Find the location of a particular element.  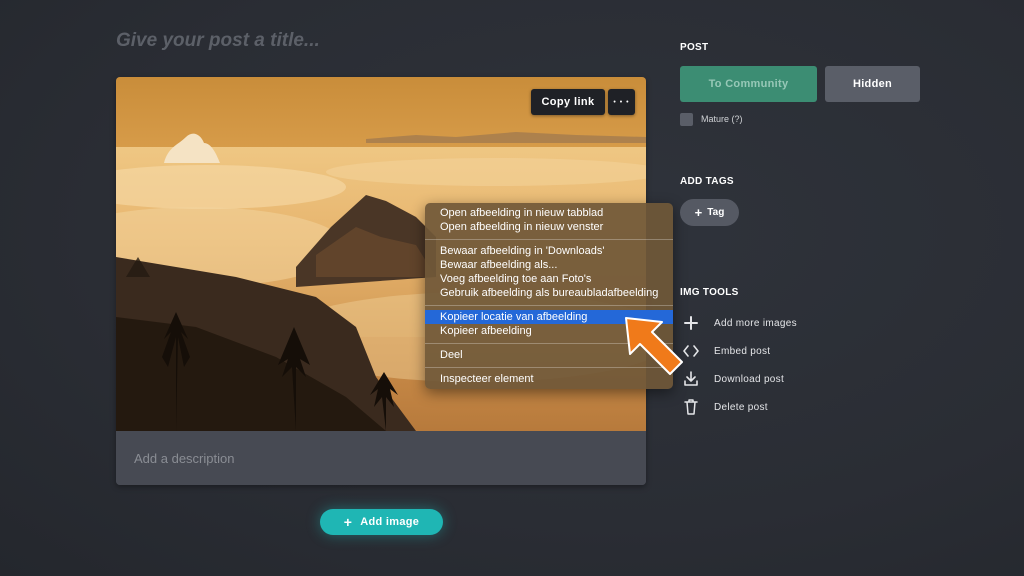

download-post-button: Download post is located at coordinates (755, 379).